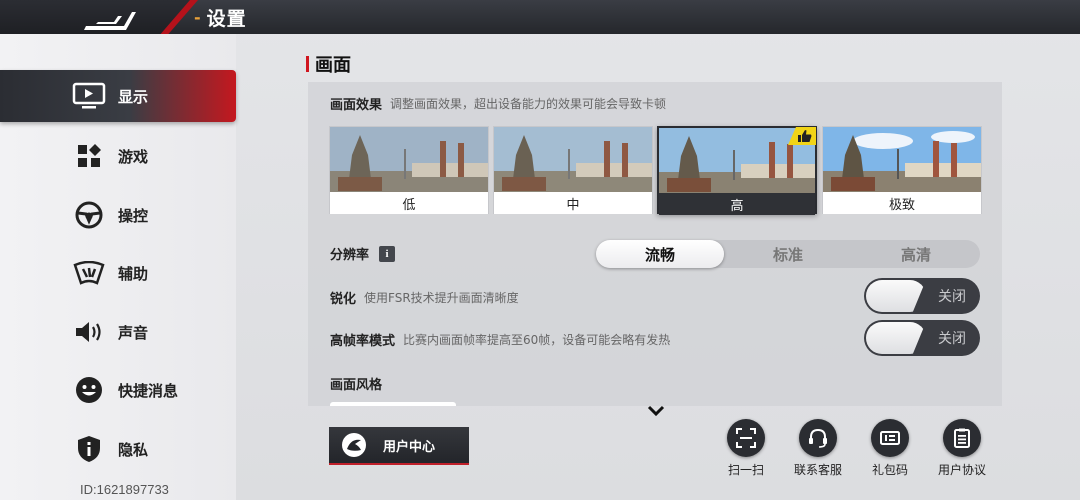 This screenshot has width=1080, height=500. What do you see at coordinates (148, 390) in the screenshot?
I see `sidebar-item-label: 快捷消息` at bounding box center [148, 390].